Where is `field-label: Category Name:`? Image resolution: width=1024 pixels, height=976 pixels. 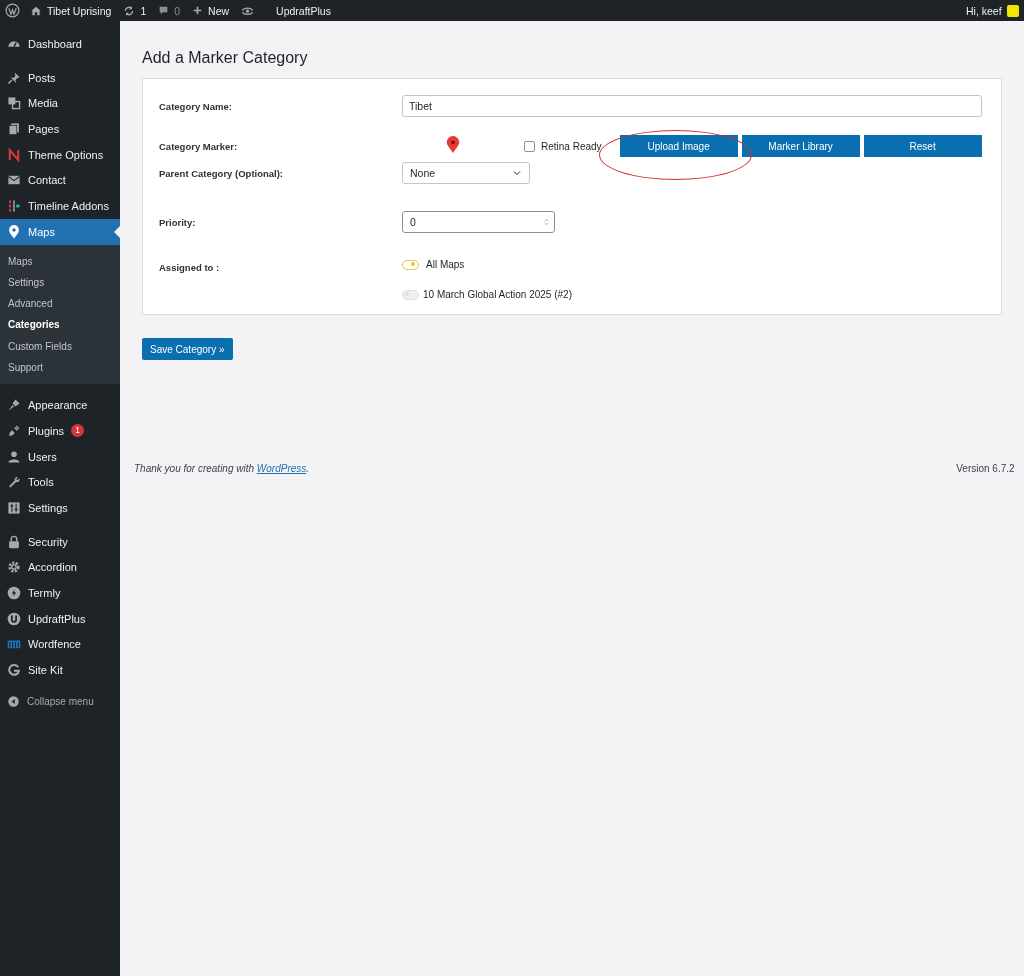 field-label: Category Name: is located at coordinates (196, 106).